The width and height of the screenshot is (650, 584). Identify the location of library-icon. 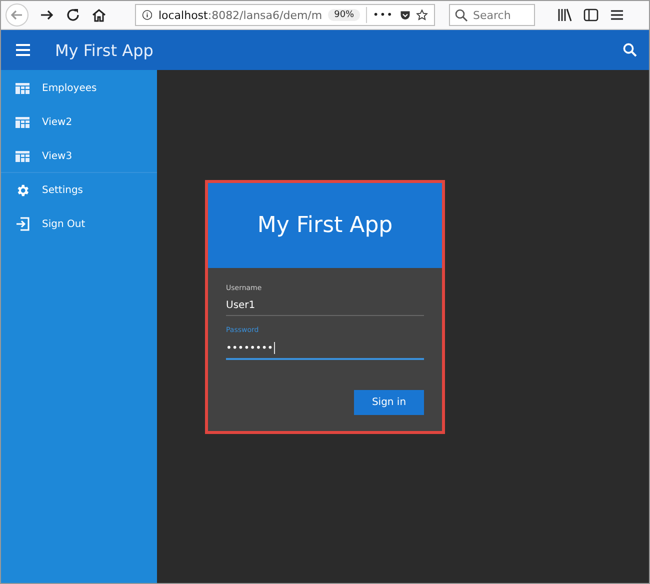
(565, 15).